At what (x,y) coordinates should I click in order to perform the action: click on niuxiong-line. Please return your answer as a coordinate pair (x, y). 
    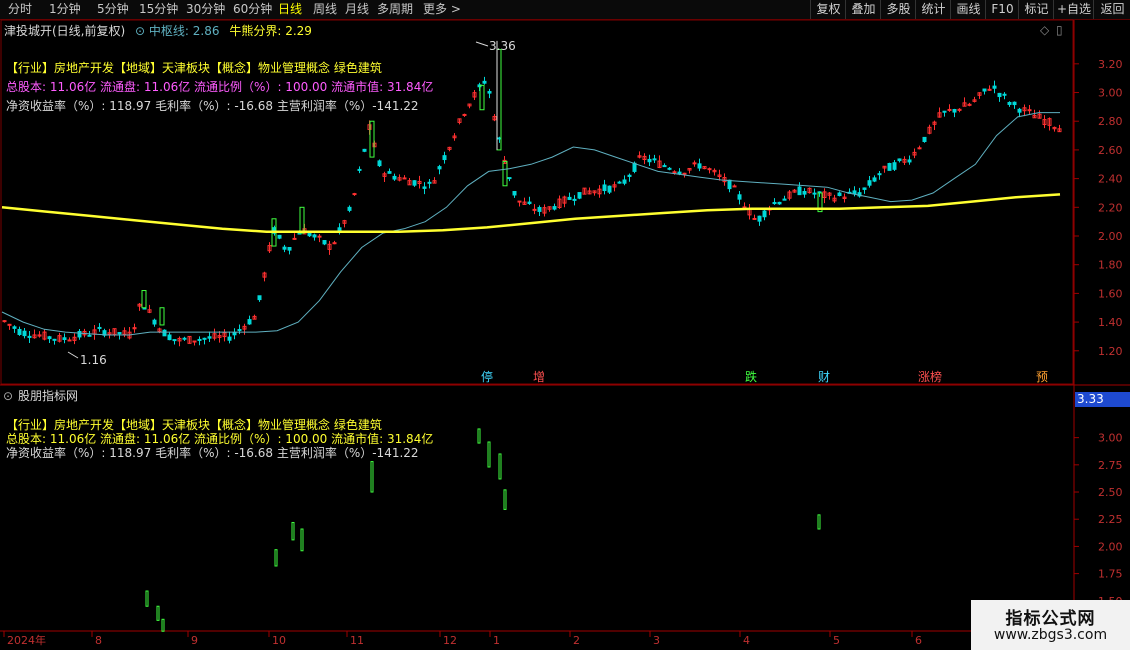
    Looking at the image, I should click on (531, 213).